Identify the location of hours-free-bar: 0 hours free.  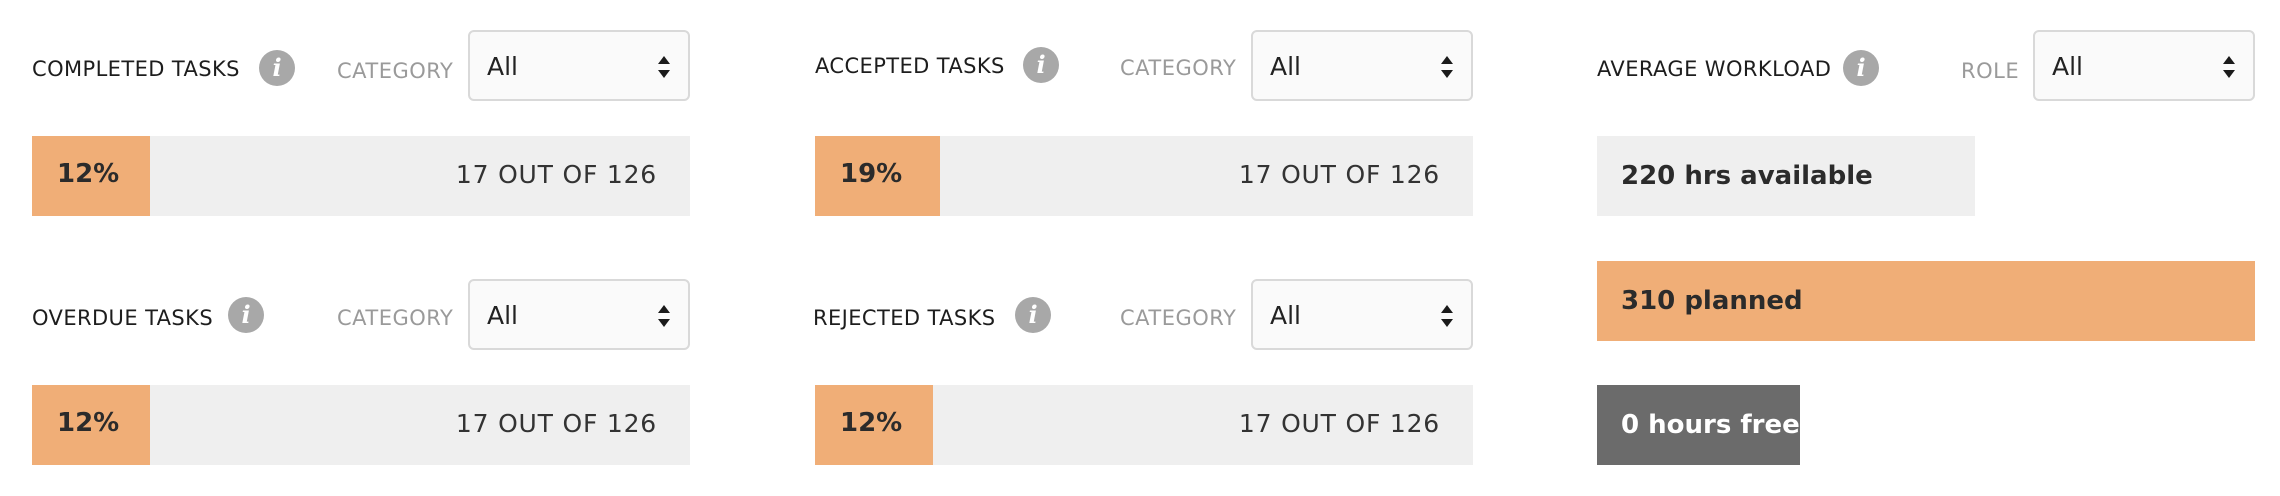
(1698, 425).